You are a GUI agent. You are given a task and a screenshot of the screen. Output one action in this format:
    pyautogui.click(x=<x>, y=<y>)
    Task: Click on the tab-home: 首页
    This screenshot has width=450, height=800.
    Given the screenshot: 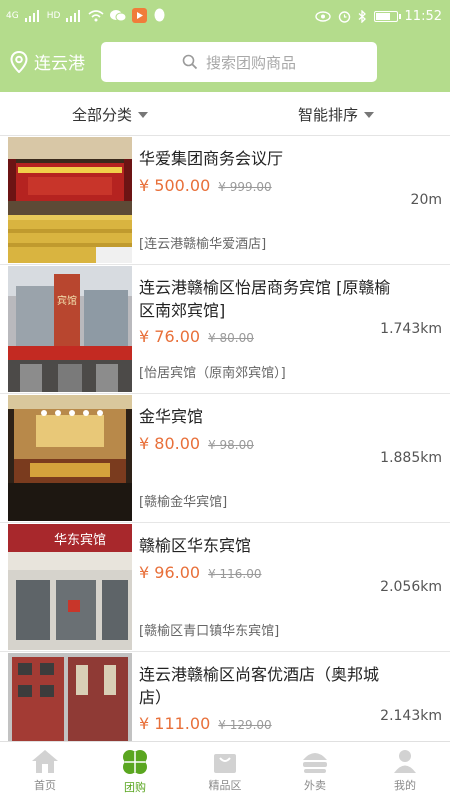 What is the action you would take?
    pyautogui.click(x=45, y=771)
    